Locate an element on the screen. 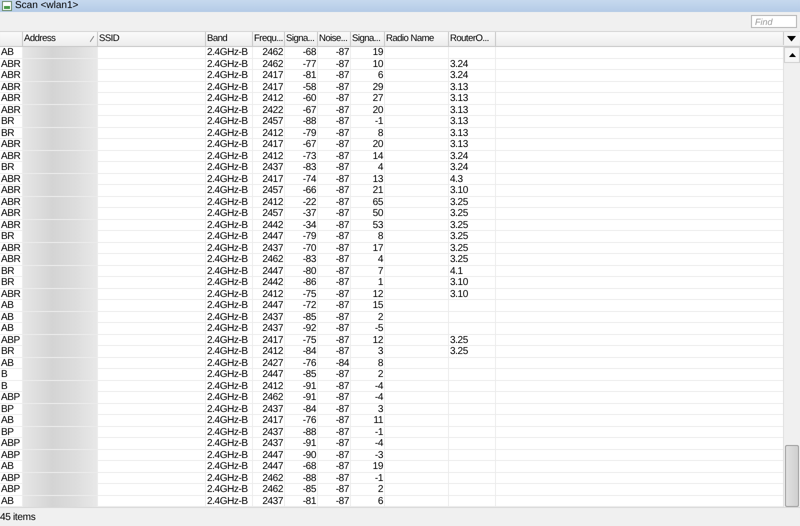  table-cell: 10 is located at coordinates (368, 64).